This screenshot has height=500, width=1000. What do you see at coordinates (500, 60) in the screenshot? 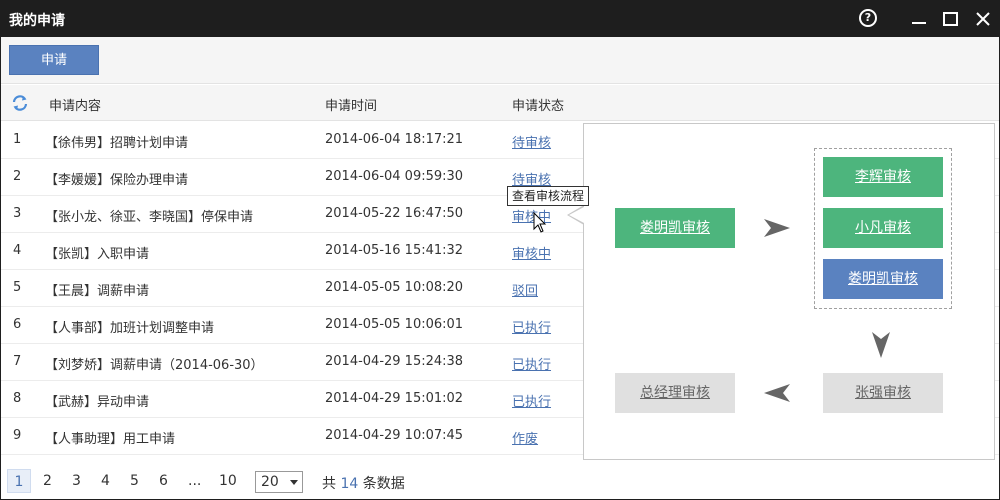
I see `toolbar: 申请` at bounding box center [500, 60].